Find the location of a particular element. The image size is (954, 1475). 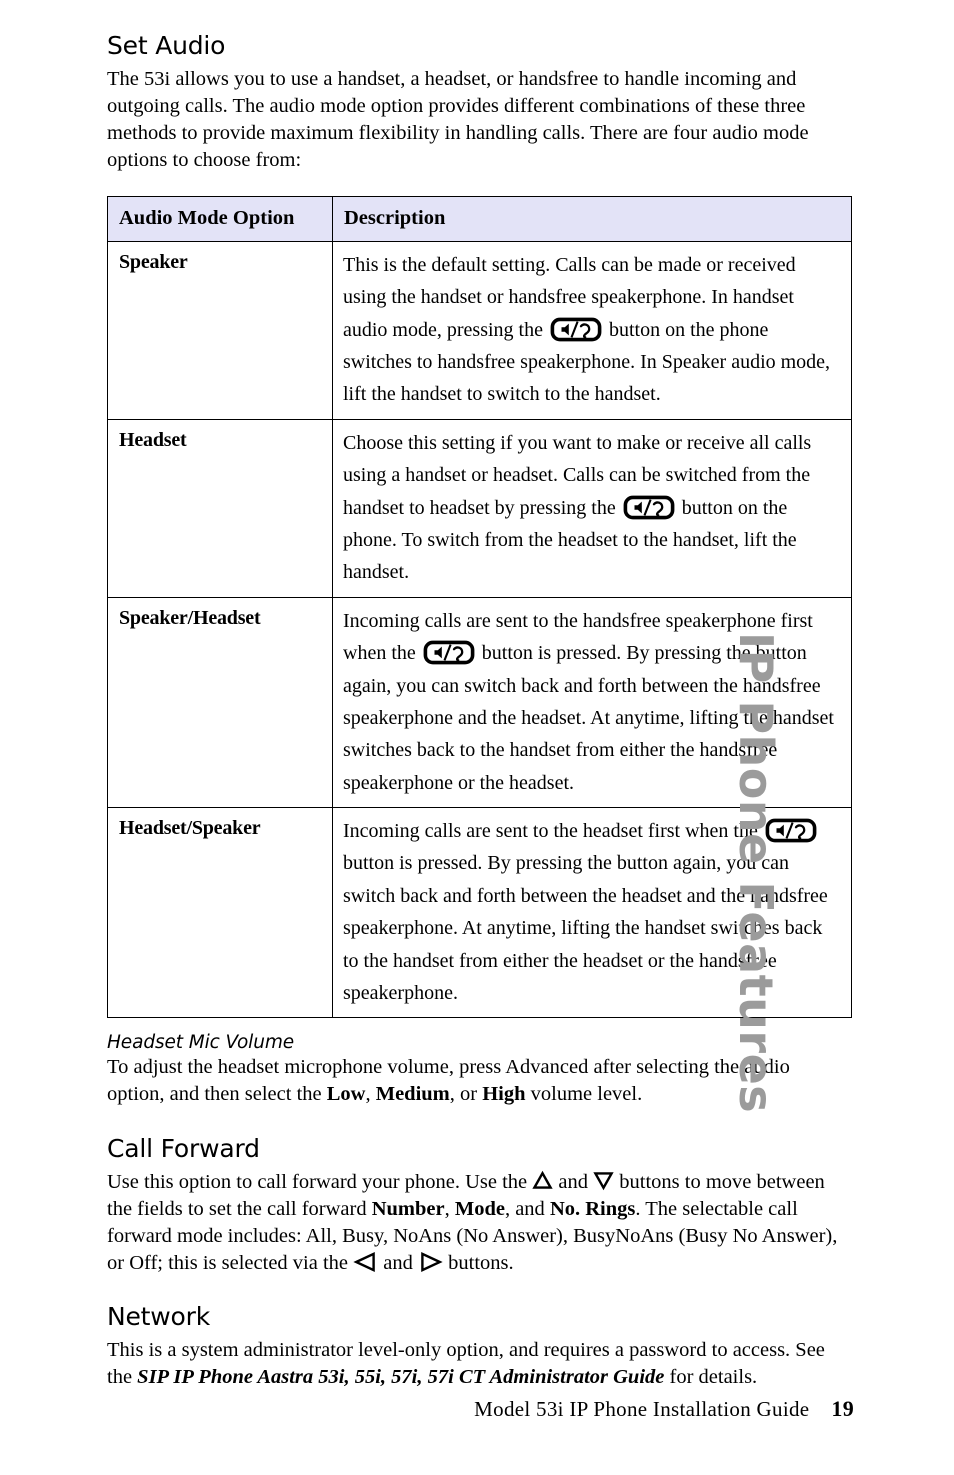

cf-sep-2: , and is located at coordinates (527, 1208).